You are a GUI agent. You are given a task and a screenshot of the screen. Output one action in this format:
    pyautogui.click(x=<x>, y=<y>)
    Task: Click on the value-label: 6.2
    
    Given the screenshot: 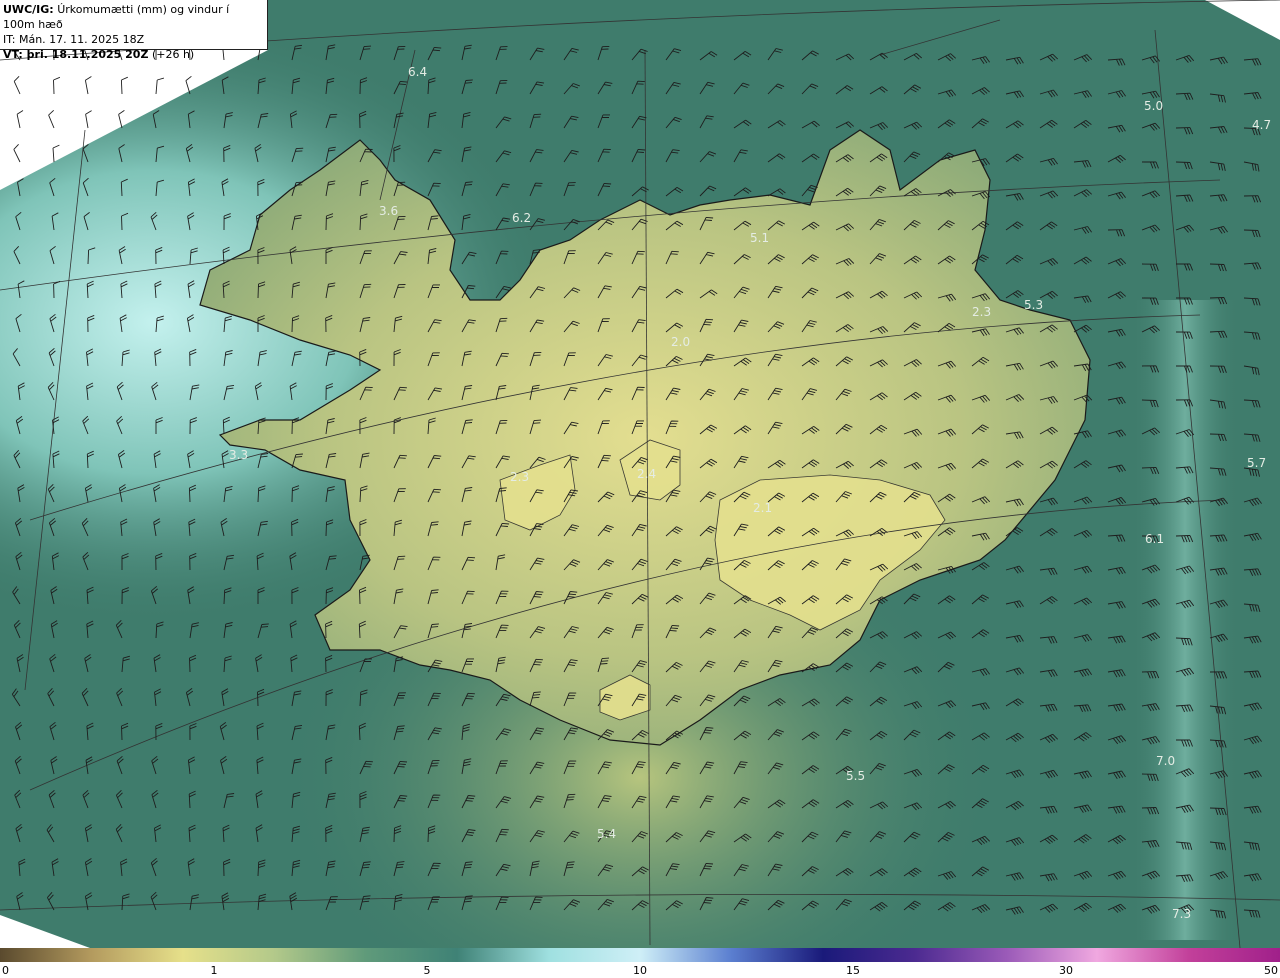 What is the action you would take?
    pyautogui.click(x=521, y=218)
    